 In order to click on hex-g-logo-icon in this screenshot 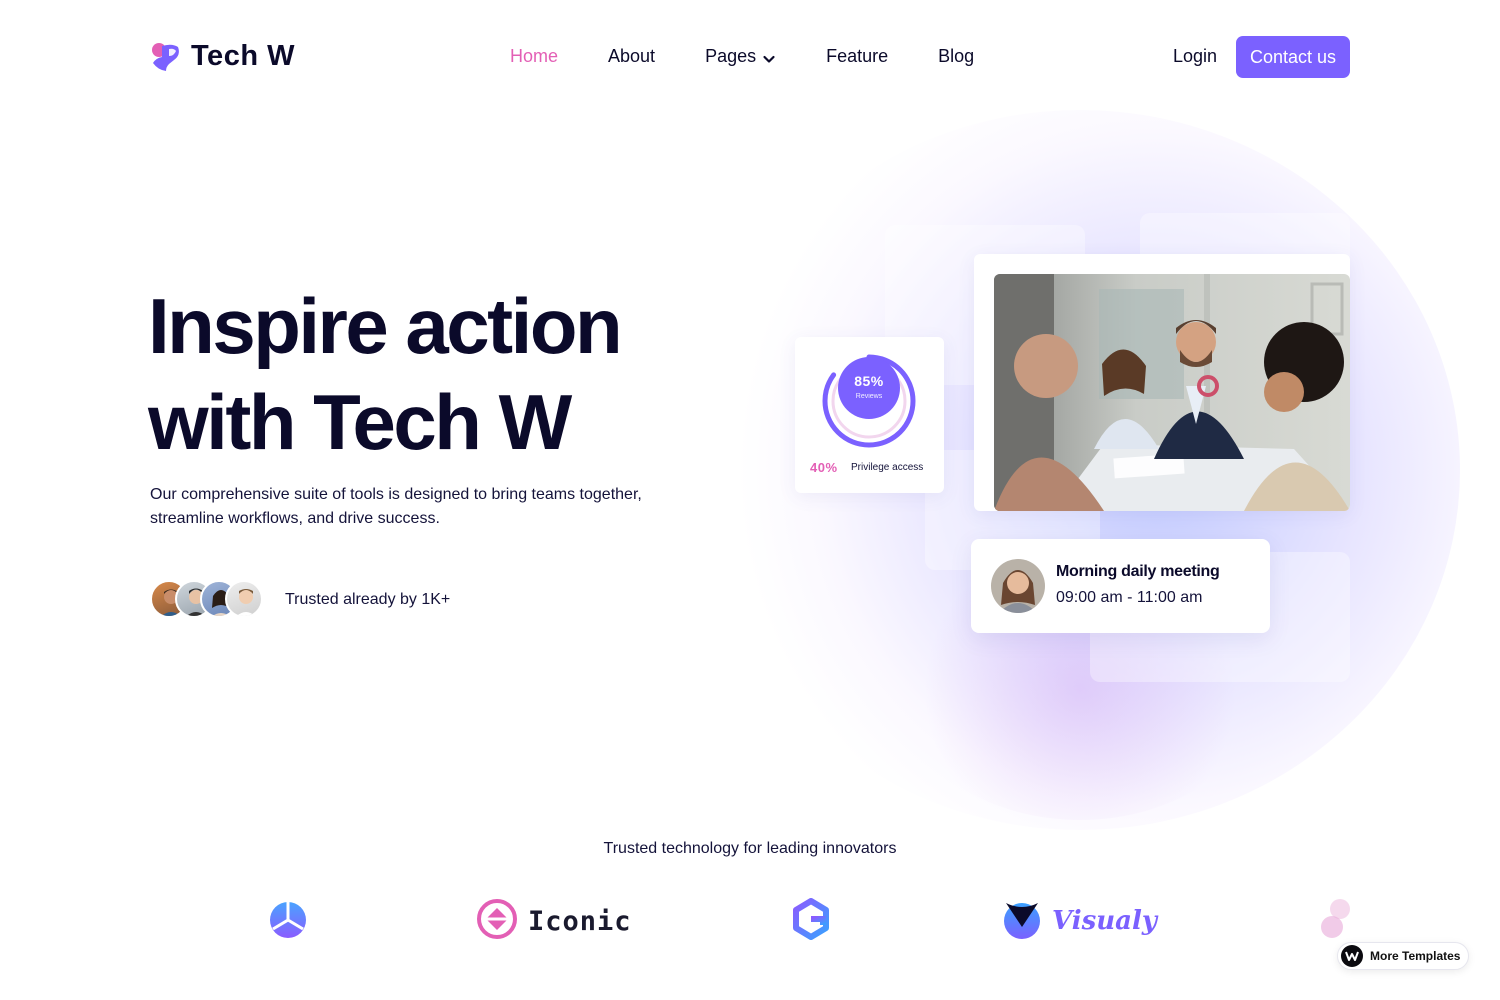, I will do `click(811, 921)`.